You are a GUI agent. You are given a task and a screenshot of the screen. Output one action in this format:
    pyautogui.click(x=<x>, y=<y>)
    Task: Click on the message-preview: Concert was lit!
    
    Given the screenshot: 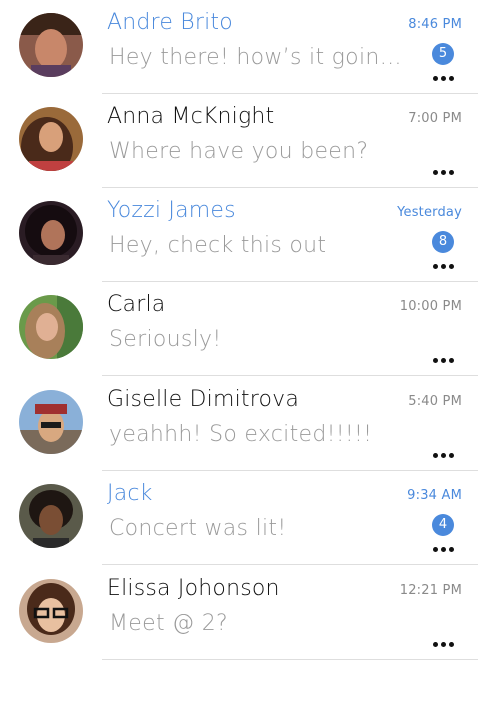 What is the action you would take?
    pyautogui.click(x=198, y=528)
    